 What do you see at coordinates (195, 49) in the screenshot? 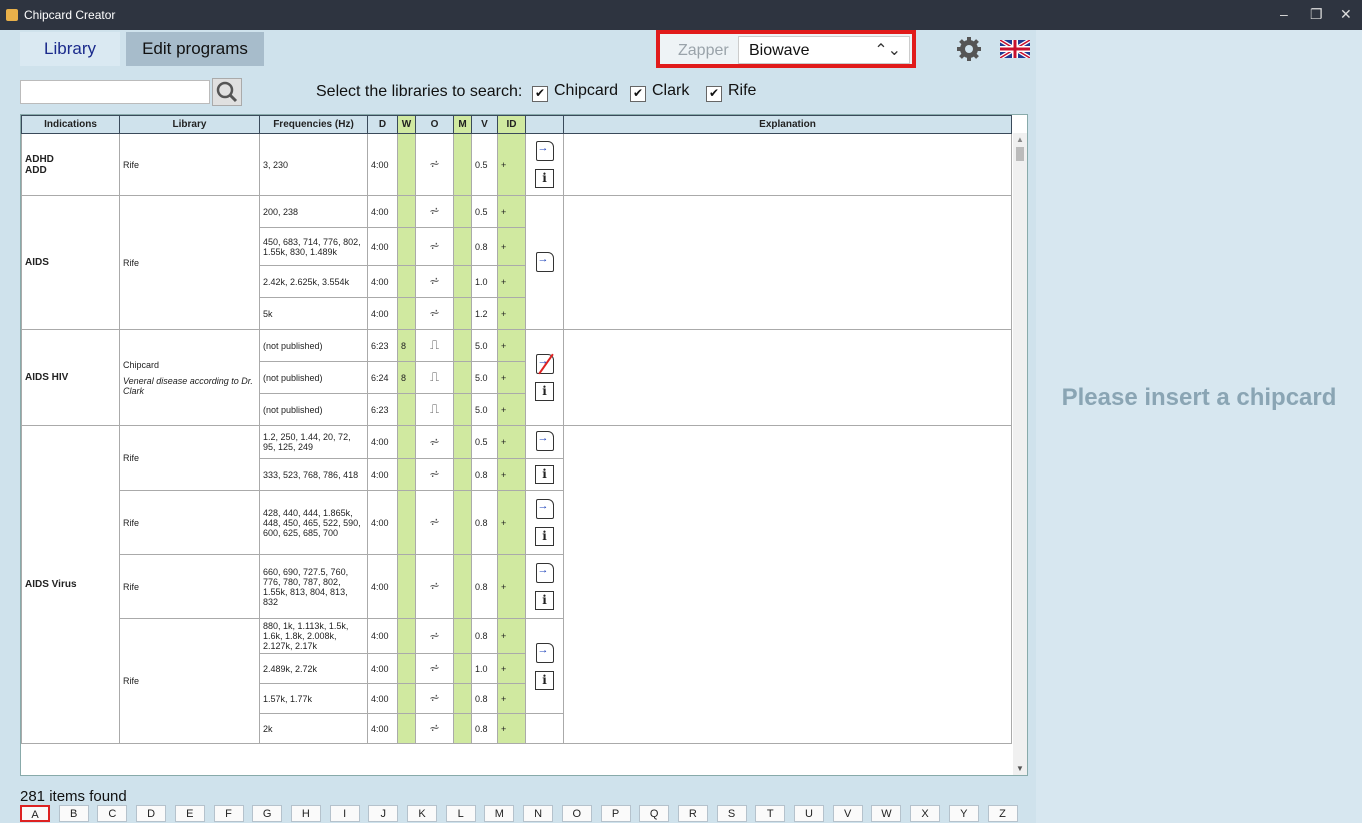
I see `tab-edit-programs: Edit programs` at bounding box center [195, 49].